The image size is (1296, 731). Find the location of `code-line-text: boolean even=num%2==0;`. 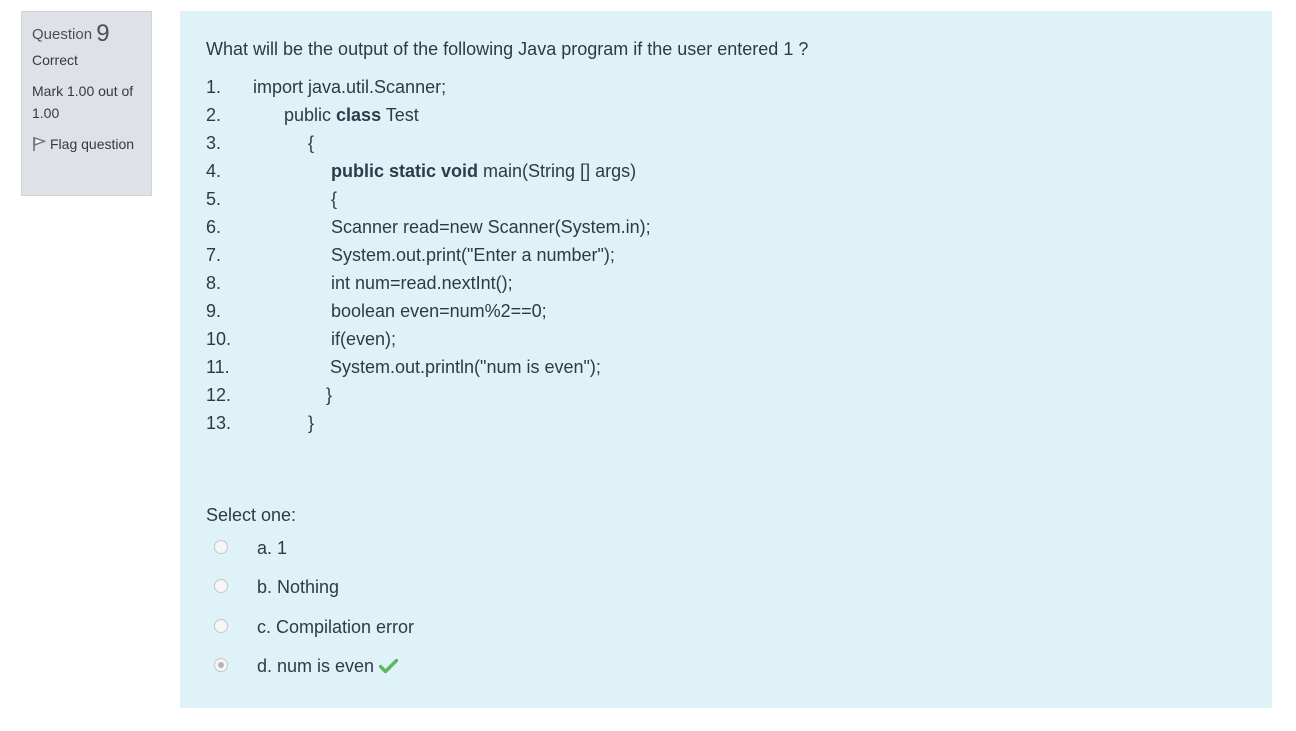

code-line-text: boolean even=num%2==0; is located at coordinates (439, 311).